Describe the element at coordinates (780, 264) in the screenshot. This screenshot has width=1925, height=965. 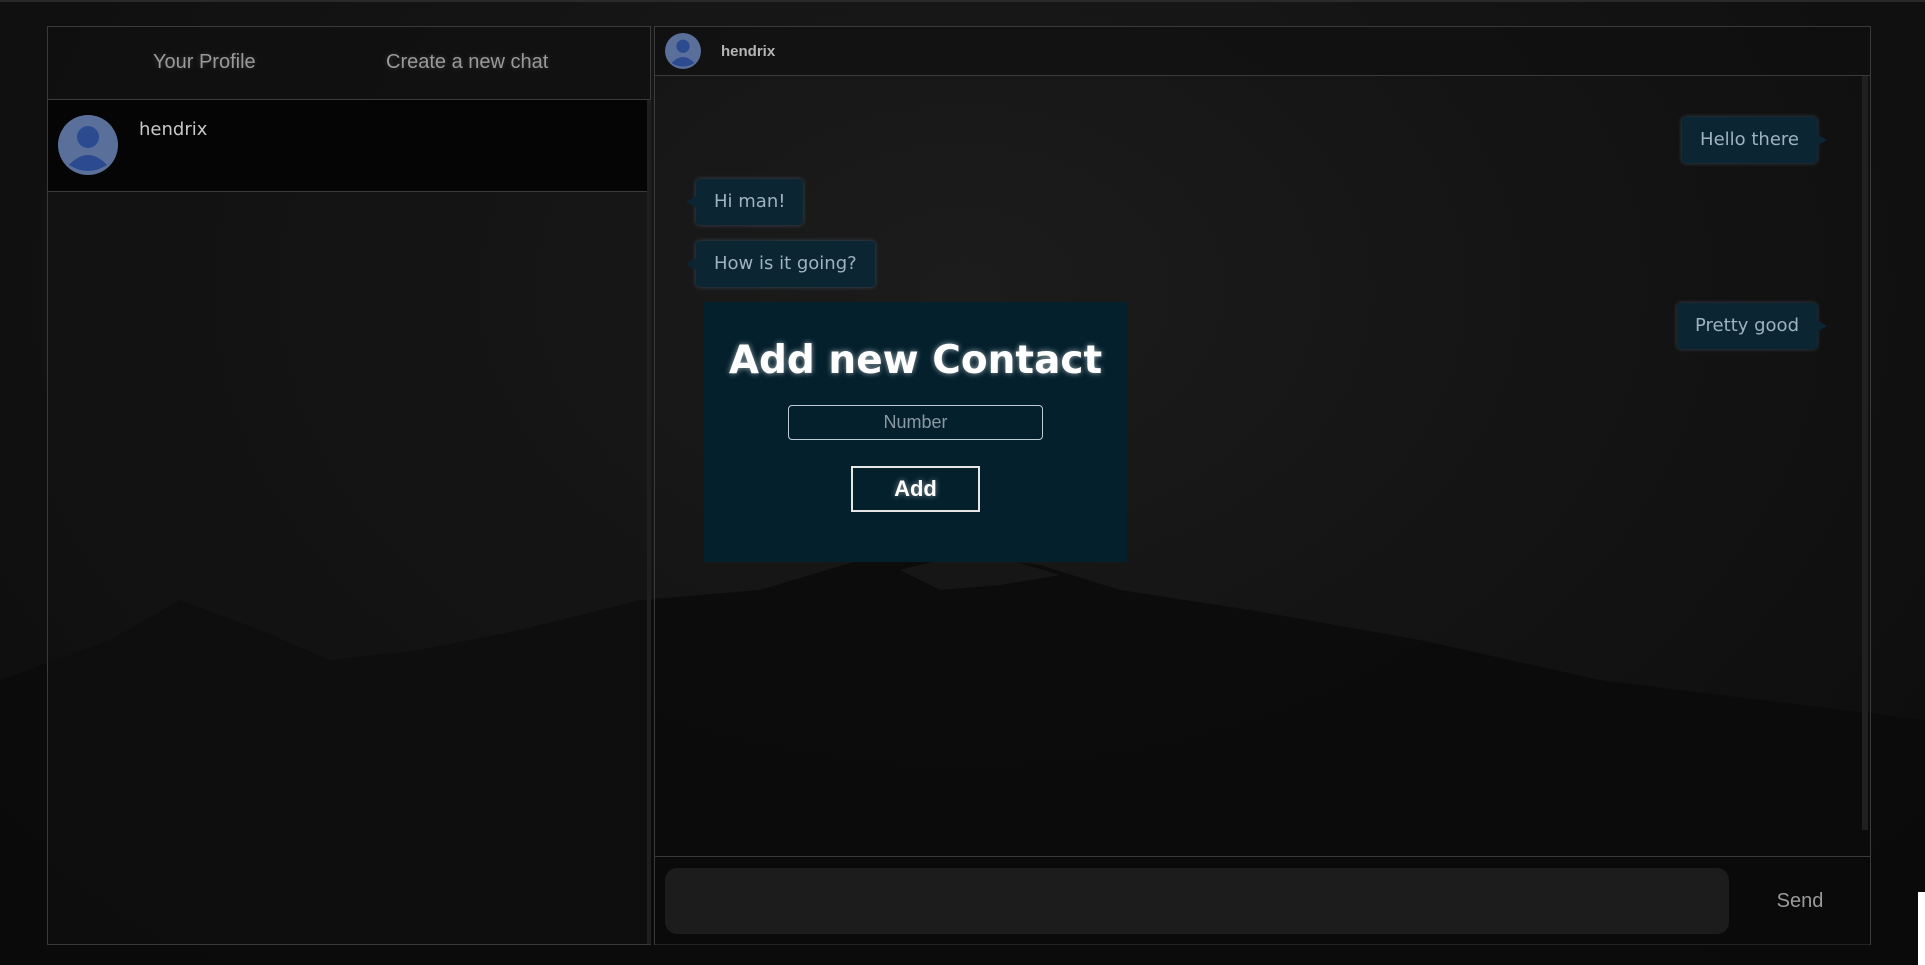
I see `message-bubble-incoming: How is it going?` at that location.